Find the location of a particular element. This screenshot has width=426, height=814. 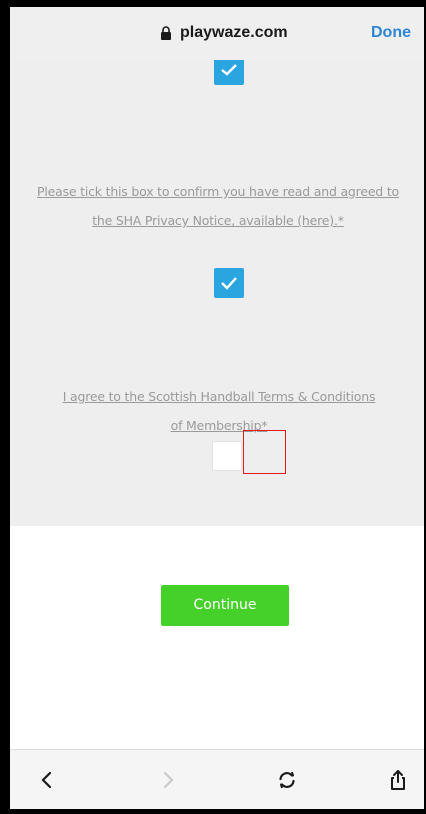

lock-icon is located at coordinates (166, 33).